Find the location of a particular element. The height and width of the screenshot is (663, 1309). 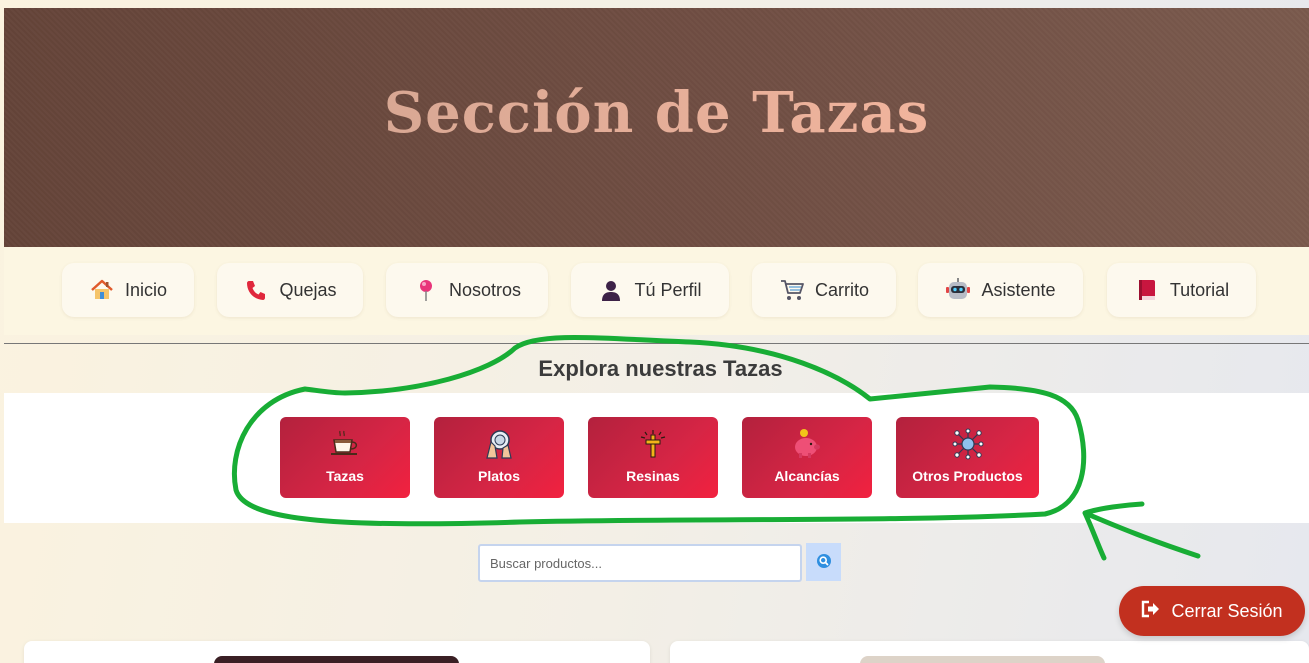

cross-icon is located at coordinates (653, 444).